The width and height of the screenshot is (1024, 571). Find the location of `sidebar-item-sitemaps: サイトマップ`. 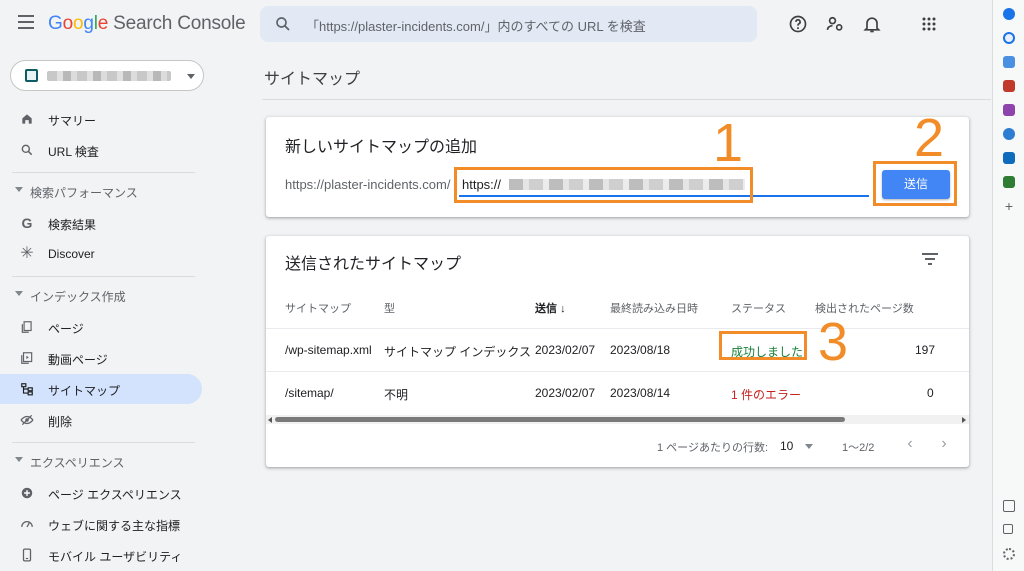

sidebar-item-sitemaps: サイトマップ is located at coordinates (101, 389).